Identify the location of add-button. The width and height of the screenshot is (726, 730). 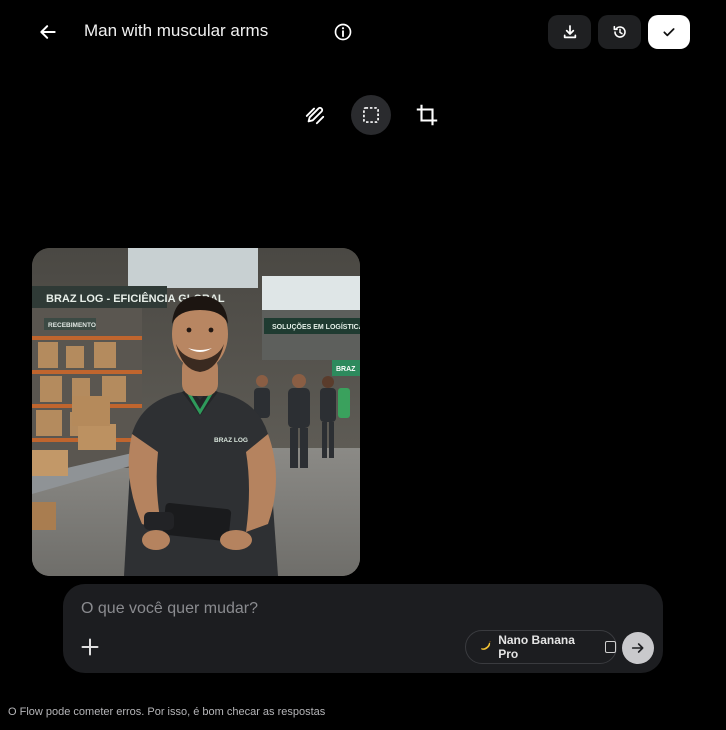
(90, 647).